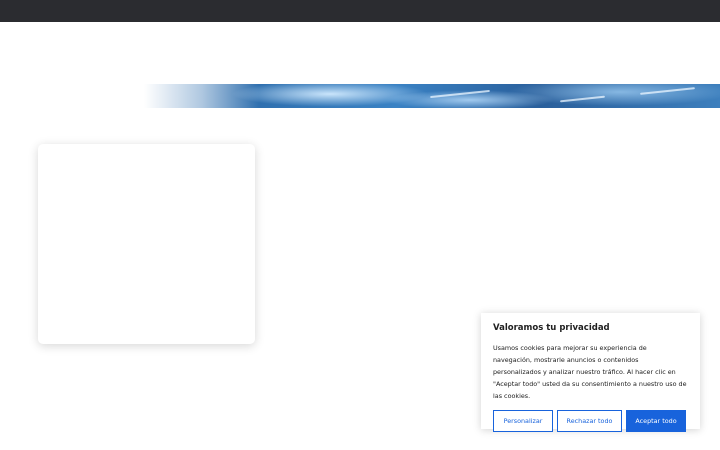 This screenshot has height=450, width=720. I want to click on customize-button: Personalizar, so click(523, 421).